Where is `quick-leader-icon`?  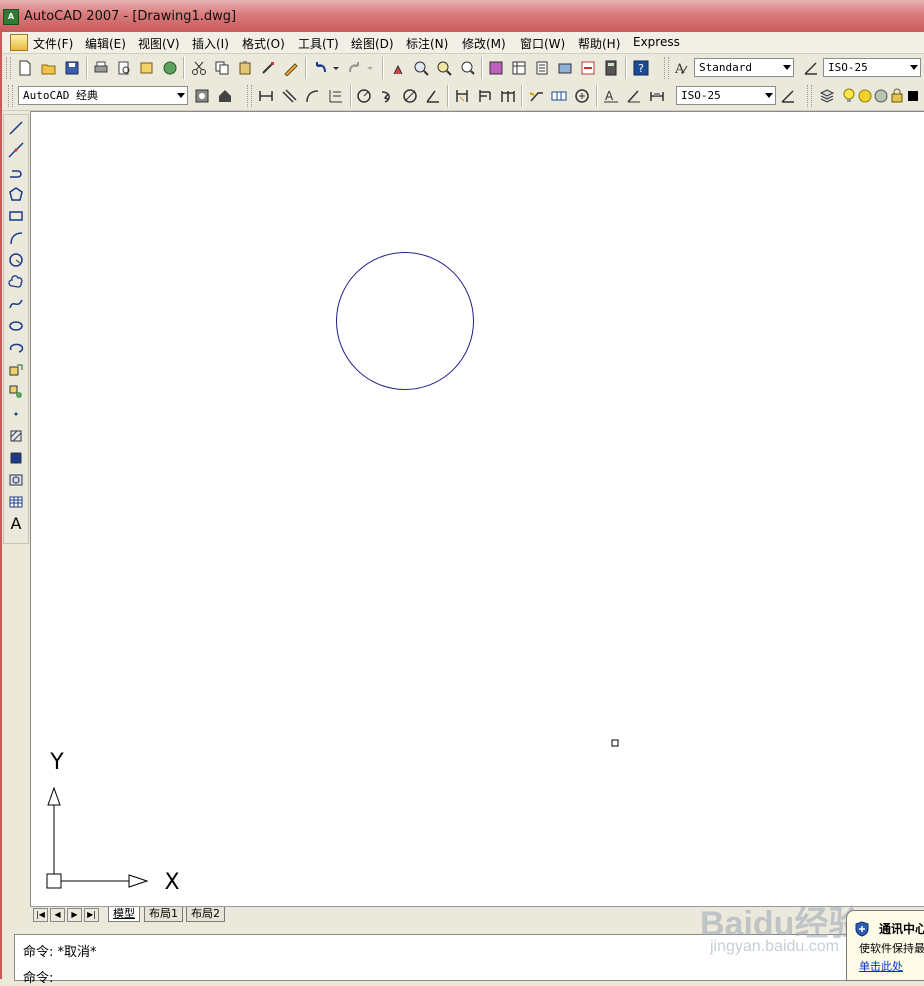 quick-leader-icon is located at coordinates (536, 96).